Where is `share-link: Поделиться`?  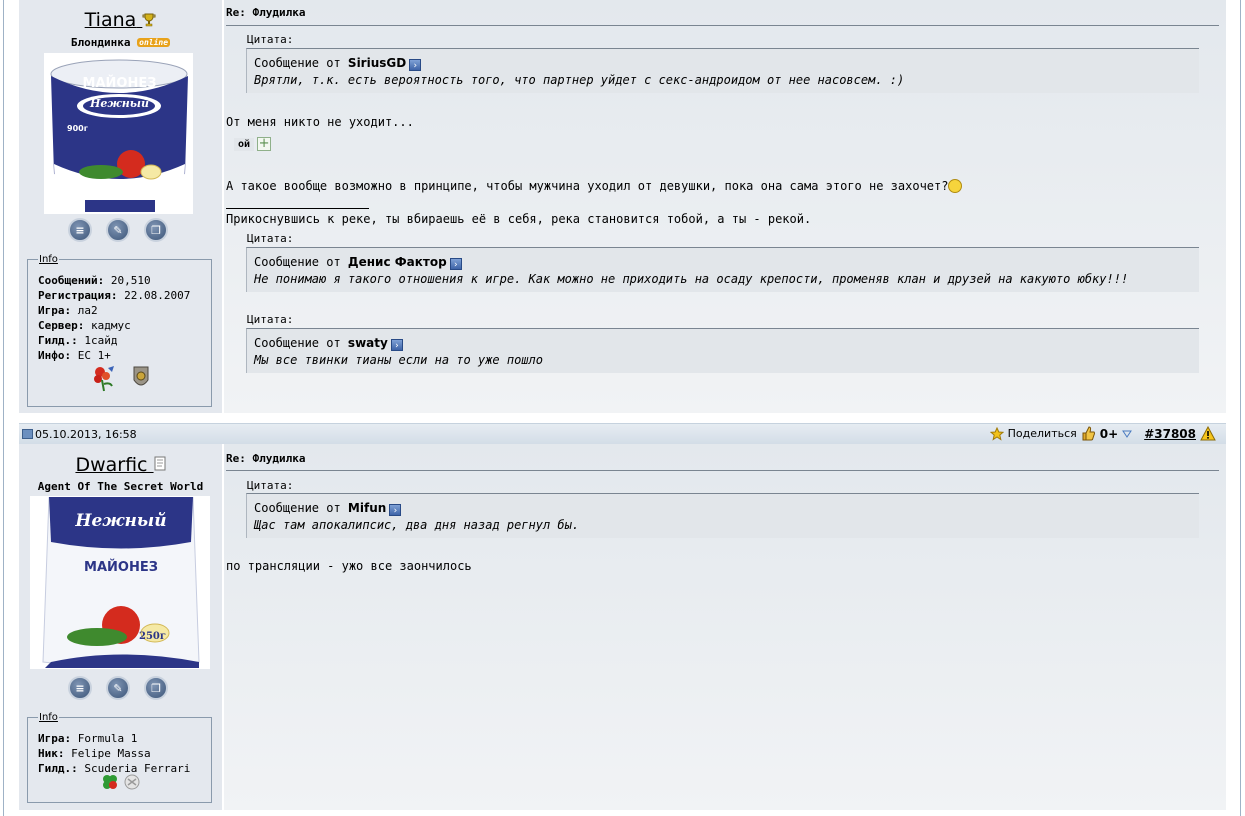 share-link: Поделиться is located at coordinates (1042, 433).